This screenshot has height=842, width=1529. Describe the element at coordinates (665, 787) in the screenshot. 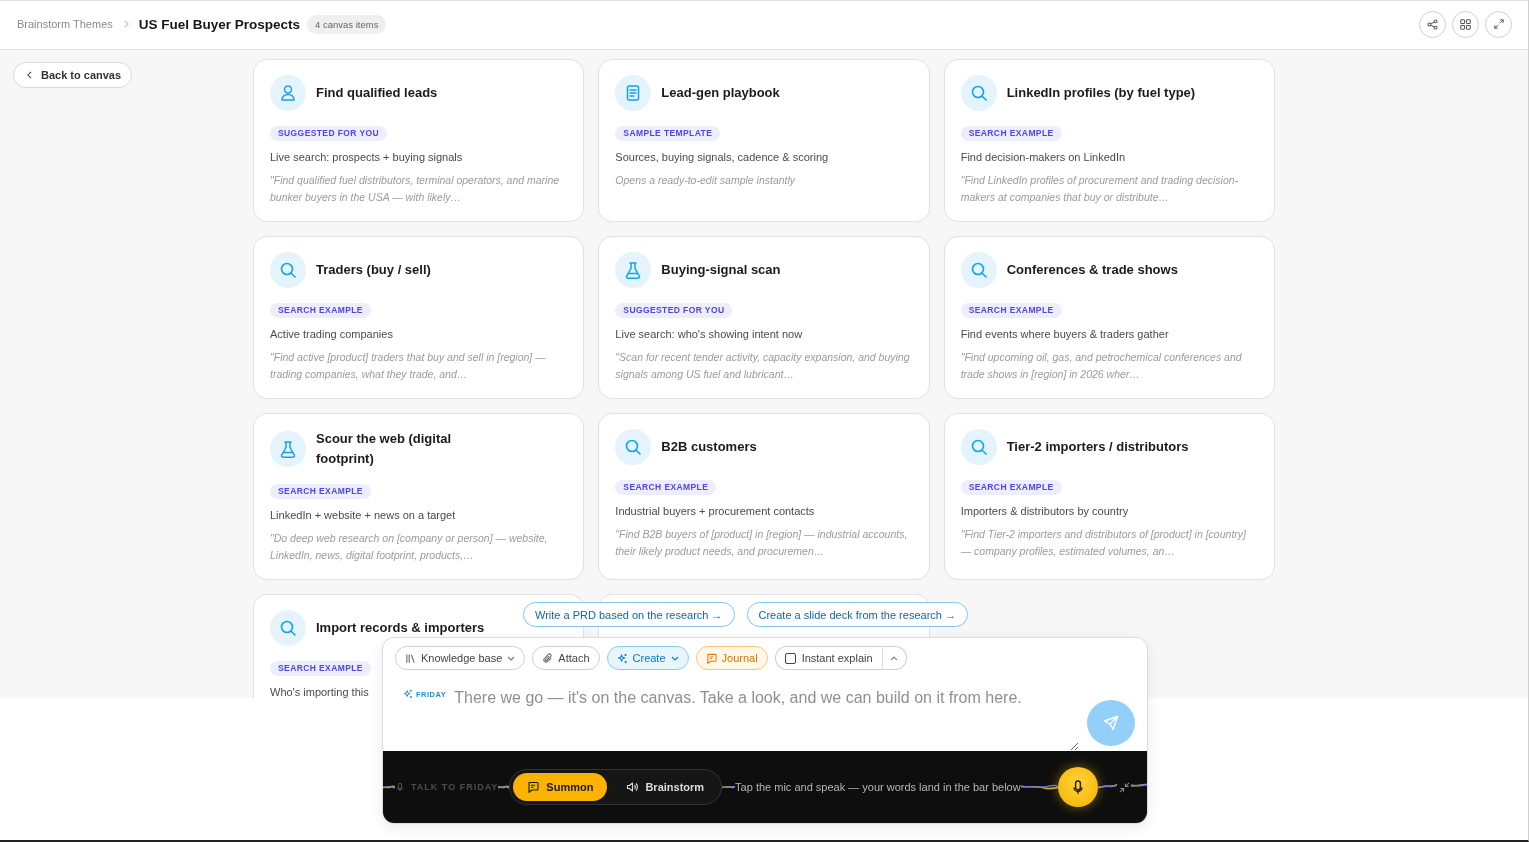

I see `mode-tab: Brainstorm` at that location.